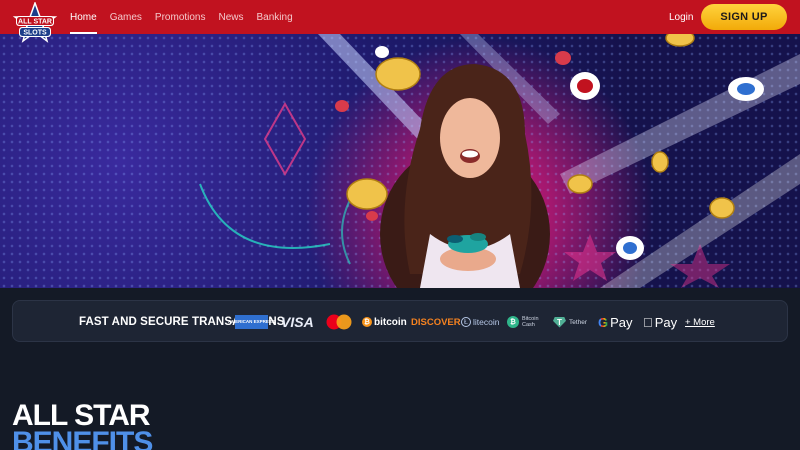  I want to click on google-pay-label: Pay, so click(621, 322).